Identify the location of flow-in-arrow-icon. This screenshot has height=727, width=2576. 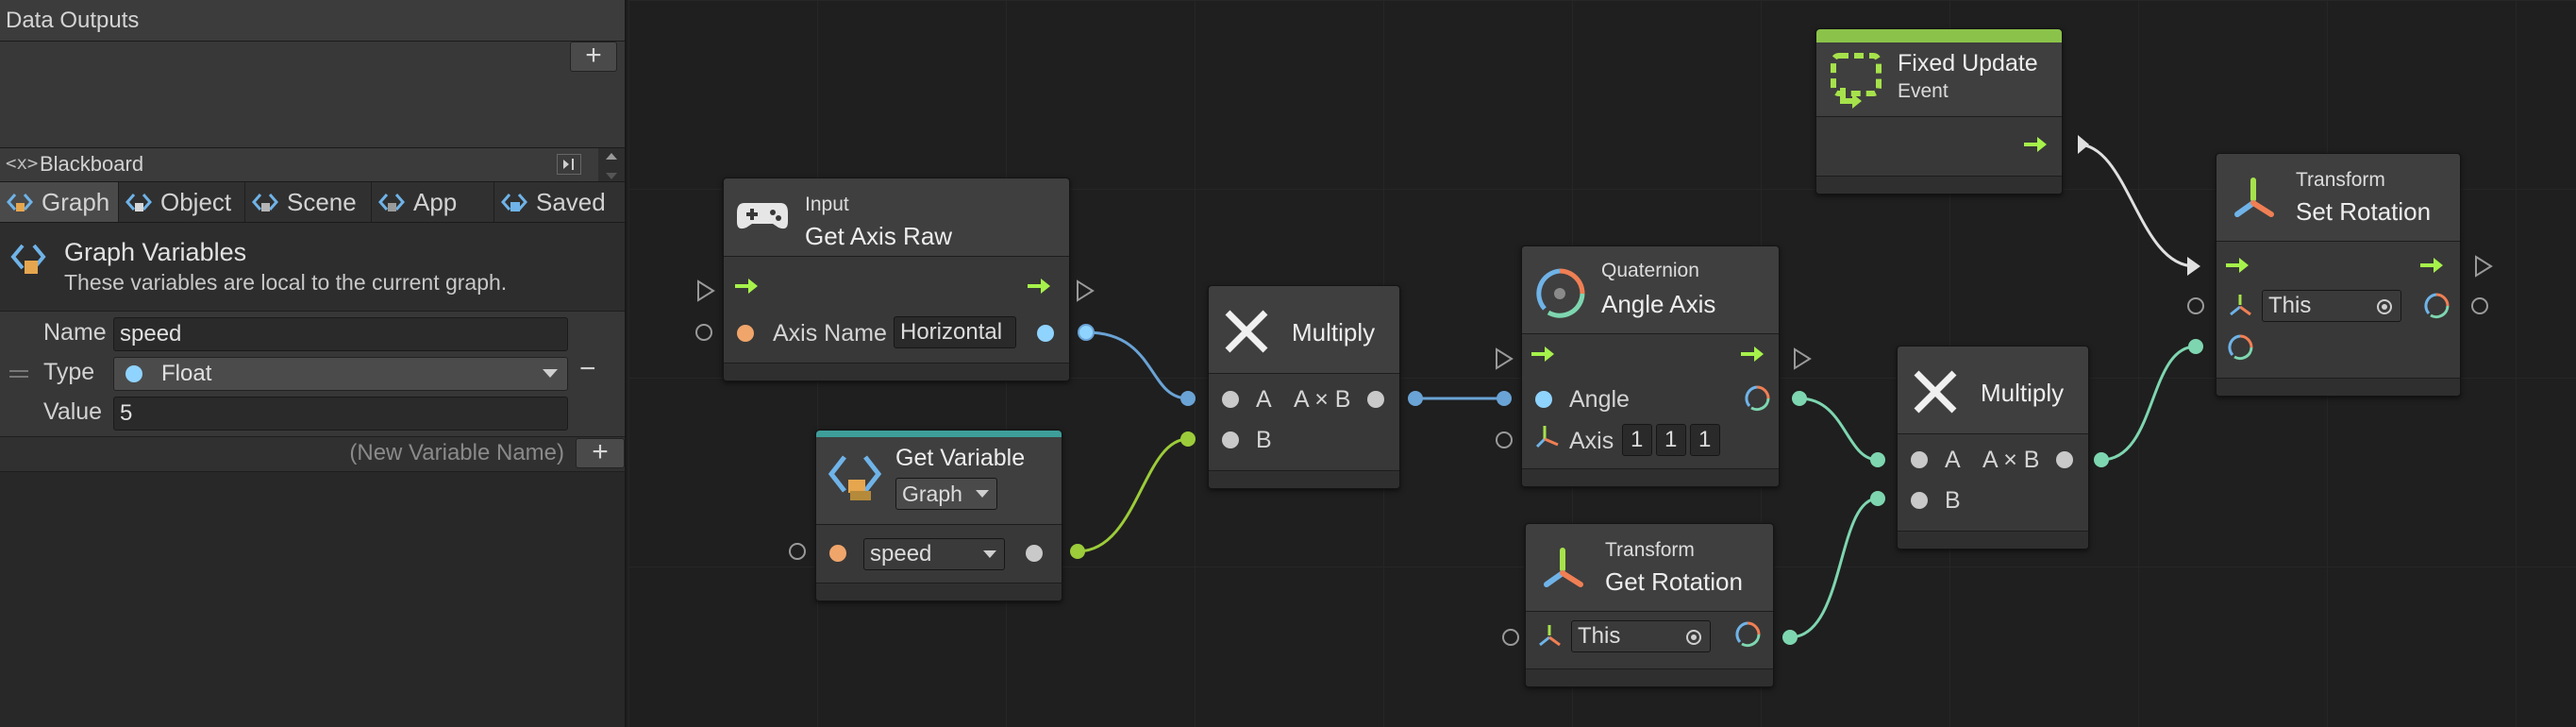
(1542, 354).